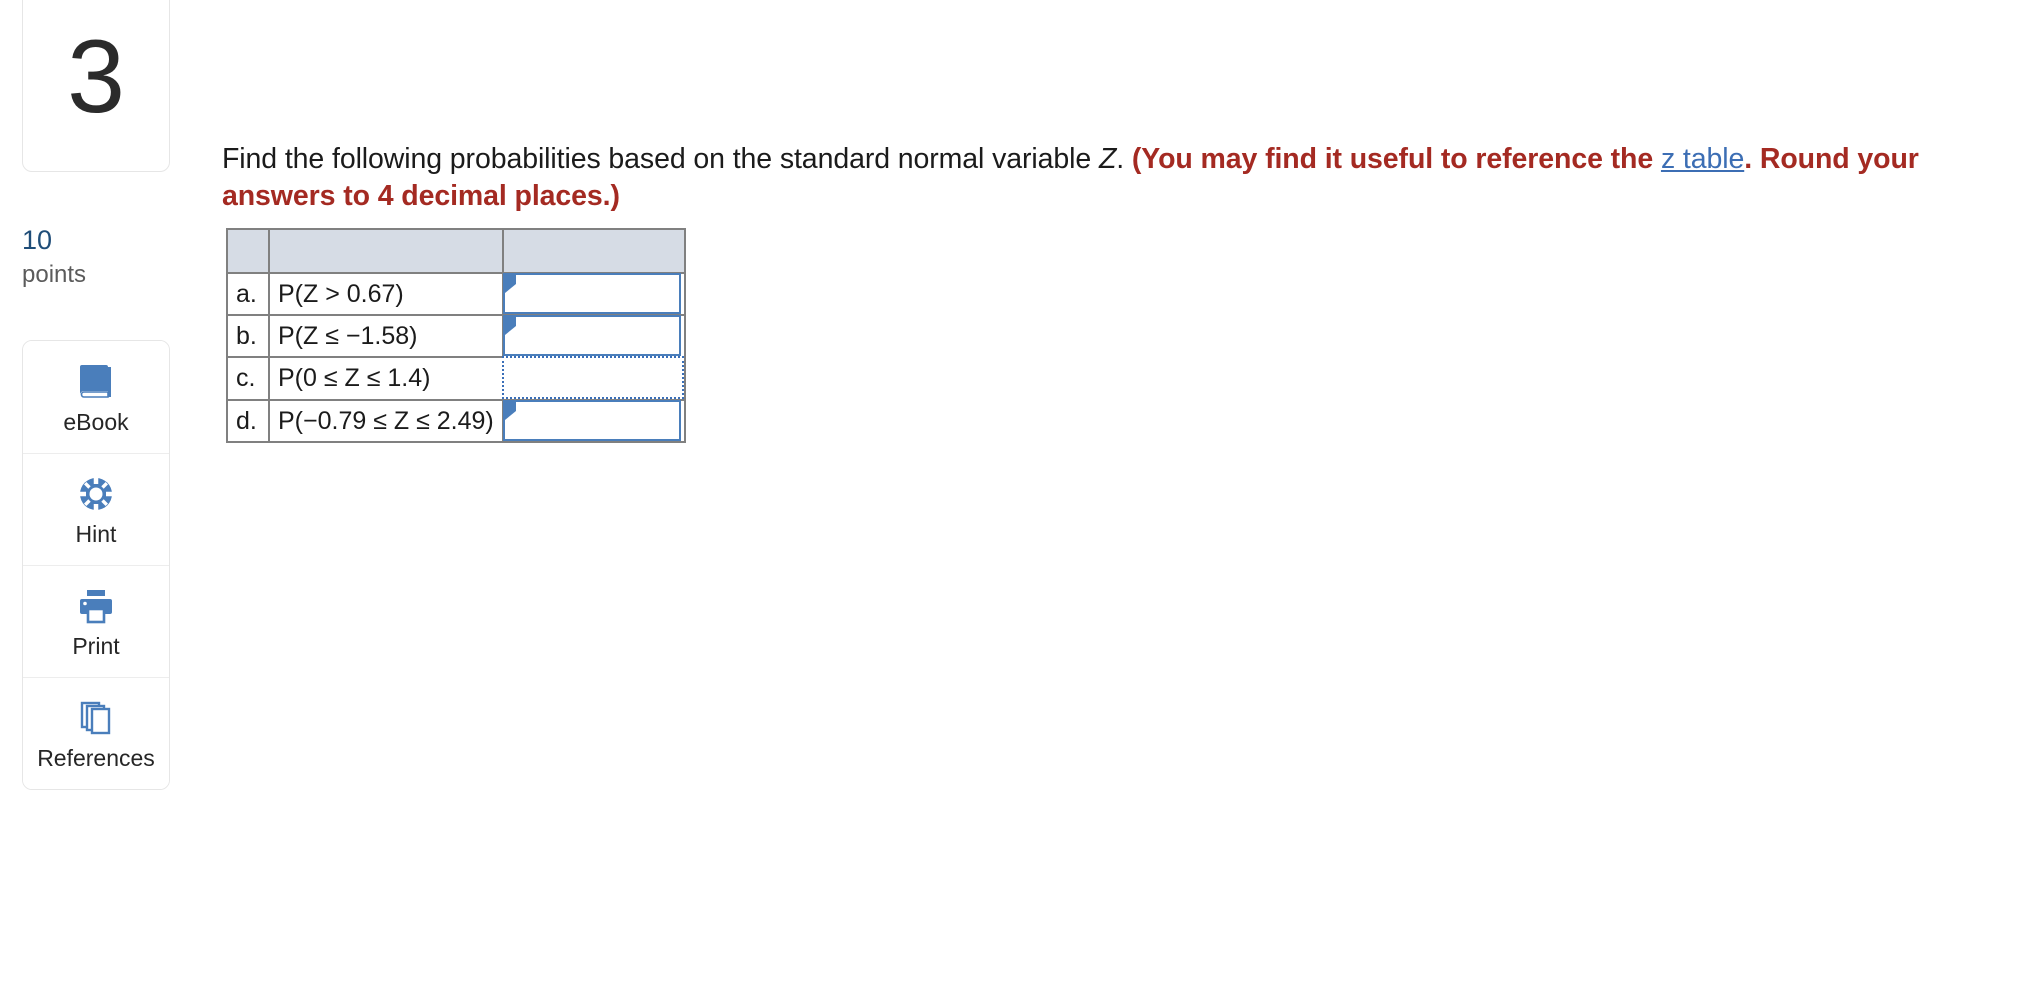 Image resolution: width=2018 pixels, height=1002 pixels. What do you see at coordinates (348, 335) in the screenshot?
I see `row-expression-text: P(Z ≤ −1.58)` at bounding box center [348, 335].